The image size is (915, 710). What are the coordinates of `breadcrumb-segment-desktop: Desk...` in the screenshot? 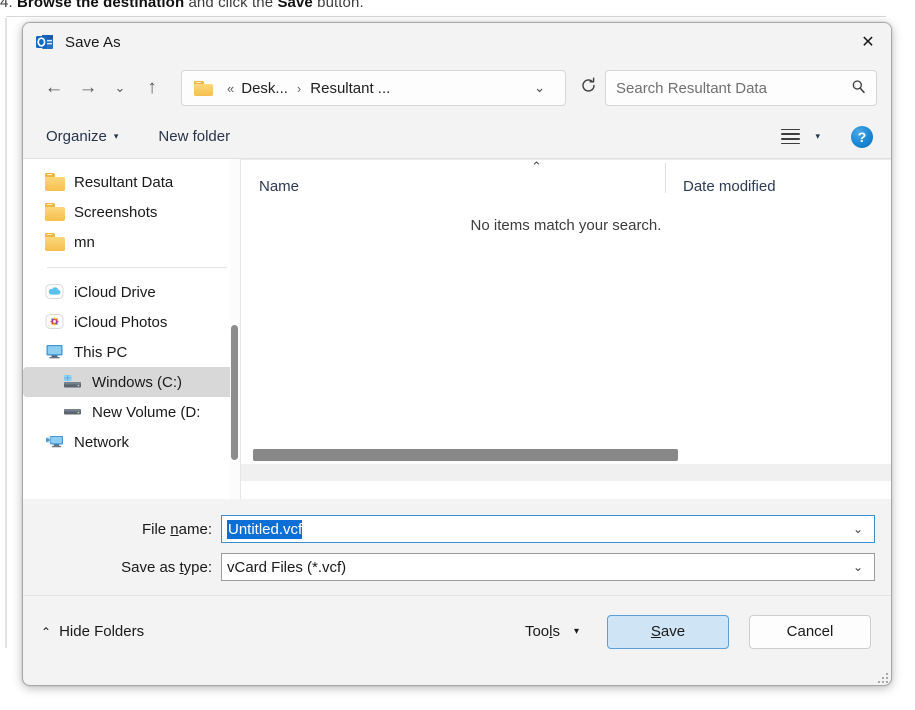 It's located at (264, 88).